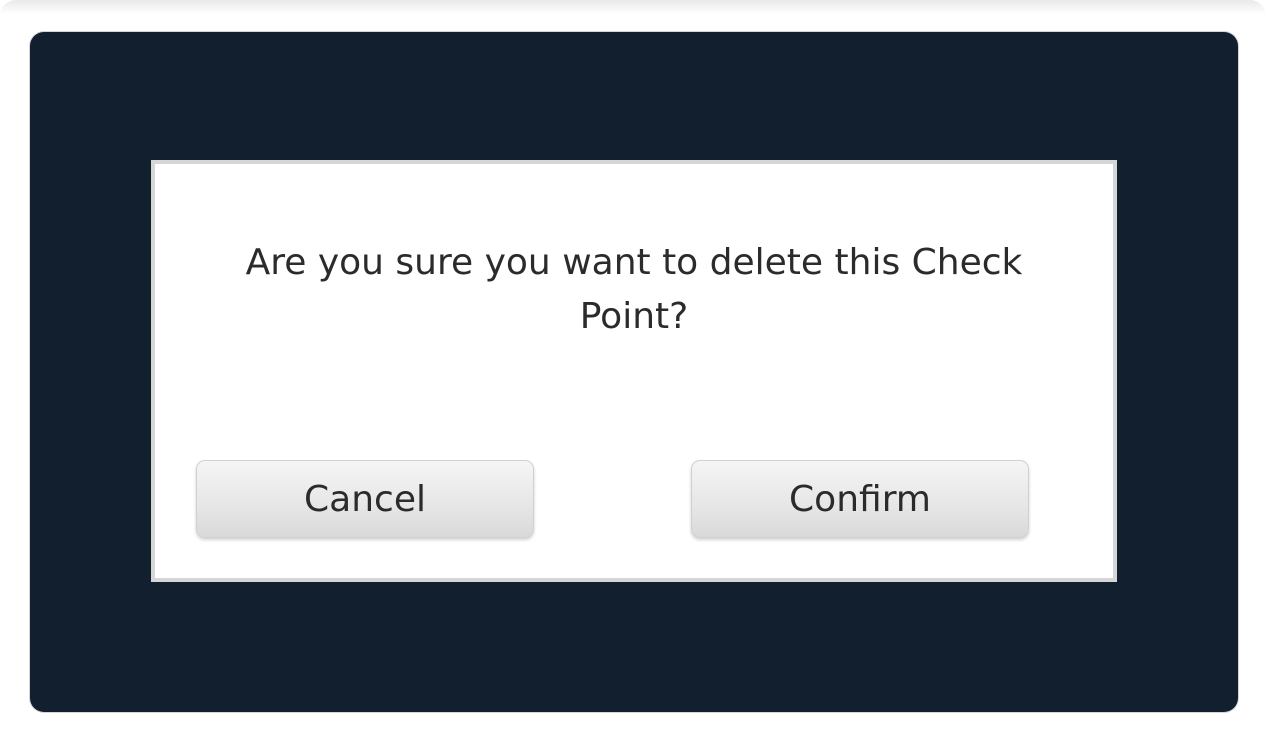 The width and height of the screenshot is (1266, 729). What do you see at coordinates (860, 499) in the screenshot?
I see `confirm-button: Confirm` at bounding box center [860, 499].